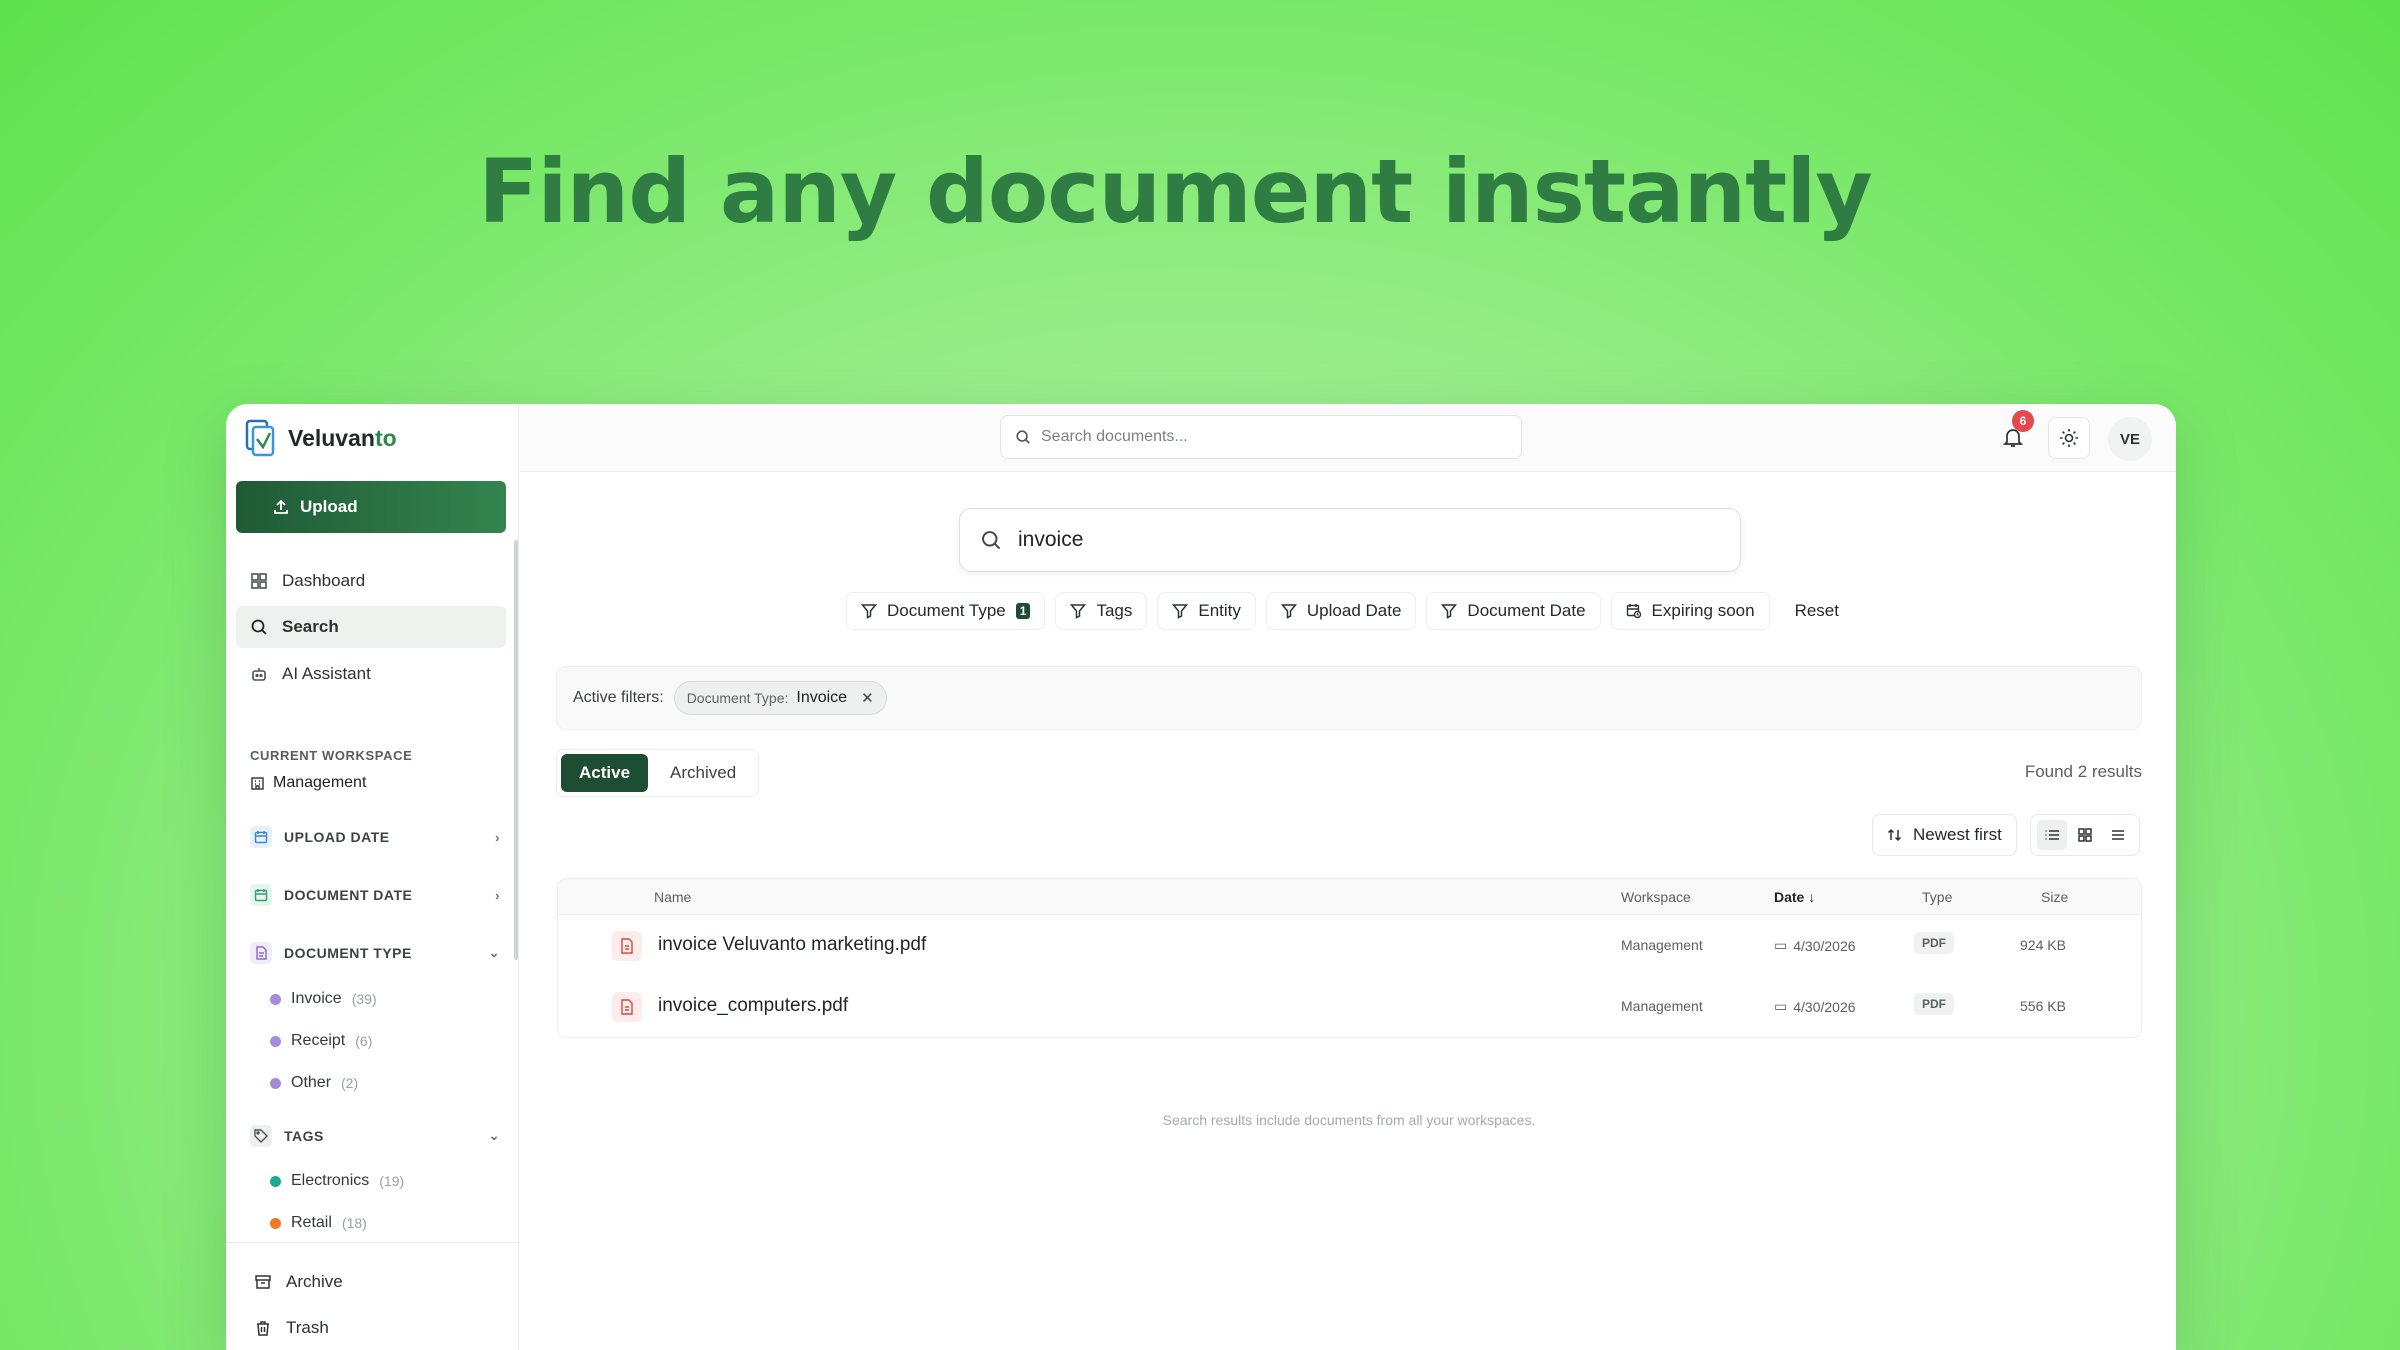 The height and width of the screenshot is (1350, 2400). I want to click on logo: Veluvanto, so click(320, 438).